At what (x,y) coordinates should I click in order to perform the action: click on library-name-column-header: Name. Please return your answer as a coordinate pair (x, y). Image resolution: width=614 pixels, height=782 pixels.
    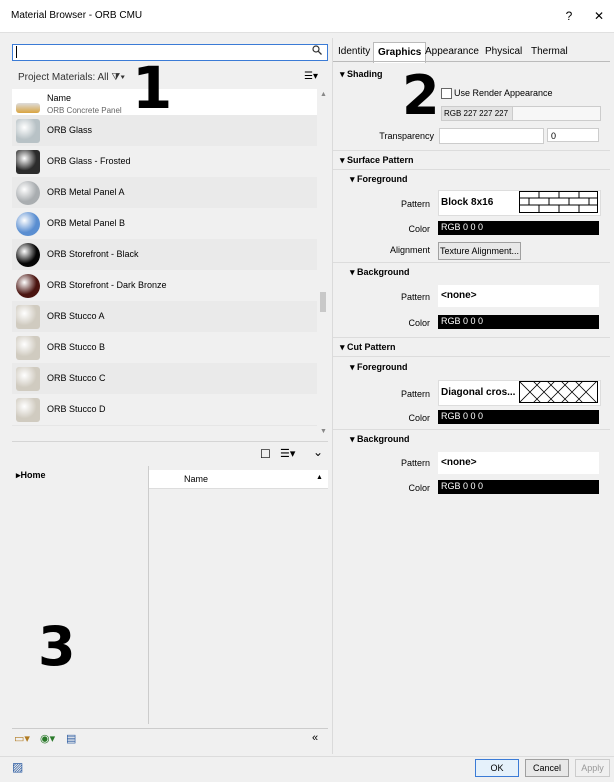
    Looking at the image, I should click on (196, 479).